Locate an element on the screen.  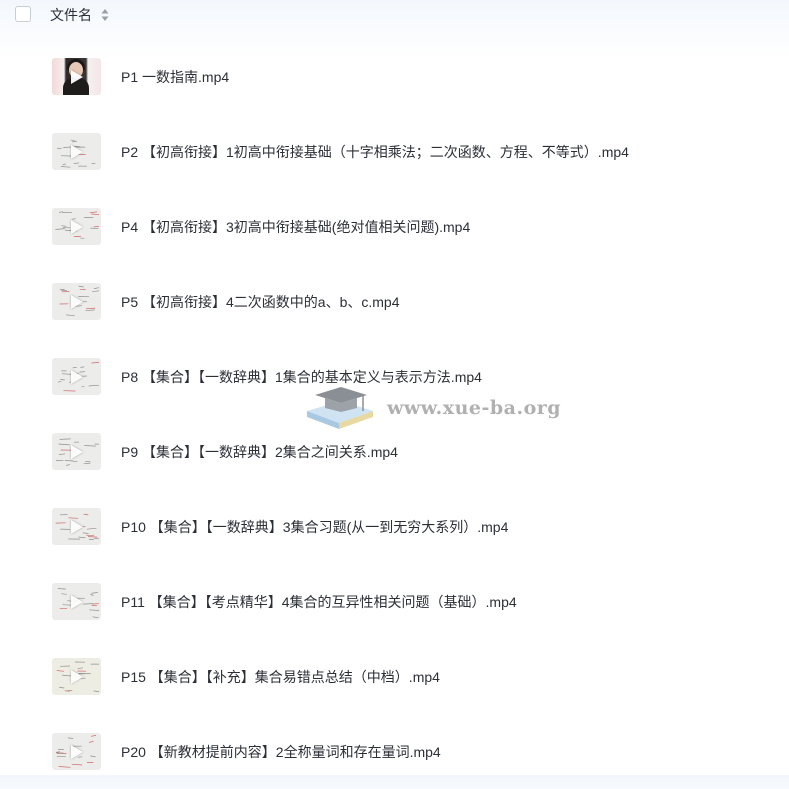
file-name: P4 【初高衔接】3初高中衔接基础(绝对值相关问题).mp4 is located at coordinates (295, 227).